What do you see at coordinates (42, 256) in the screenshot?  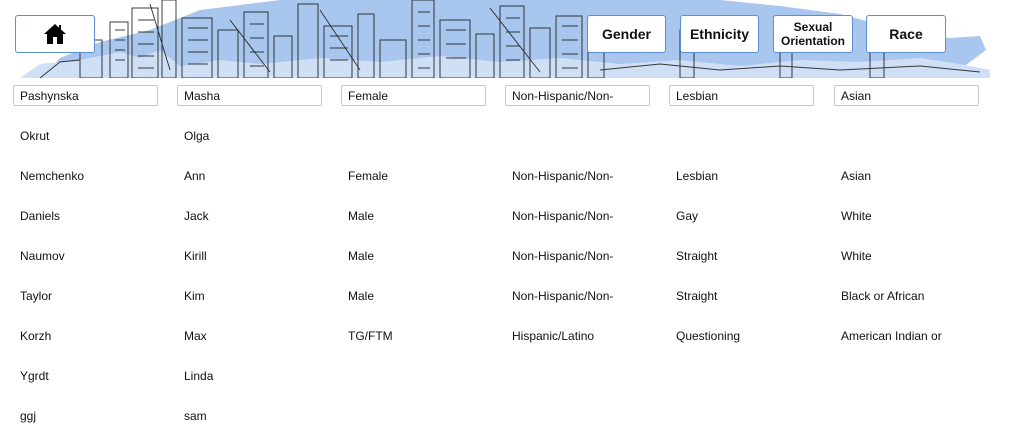 I see `last-name-cell: Naumov` at bounding box center [42, 256].